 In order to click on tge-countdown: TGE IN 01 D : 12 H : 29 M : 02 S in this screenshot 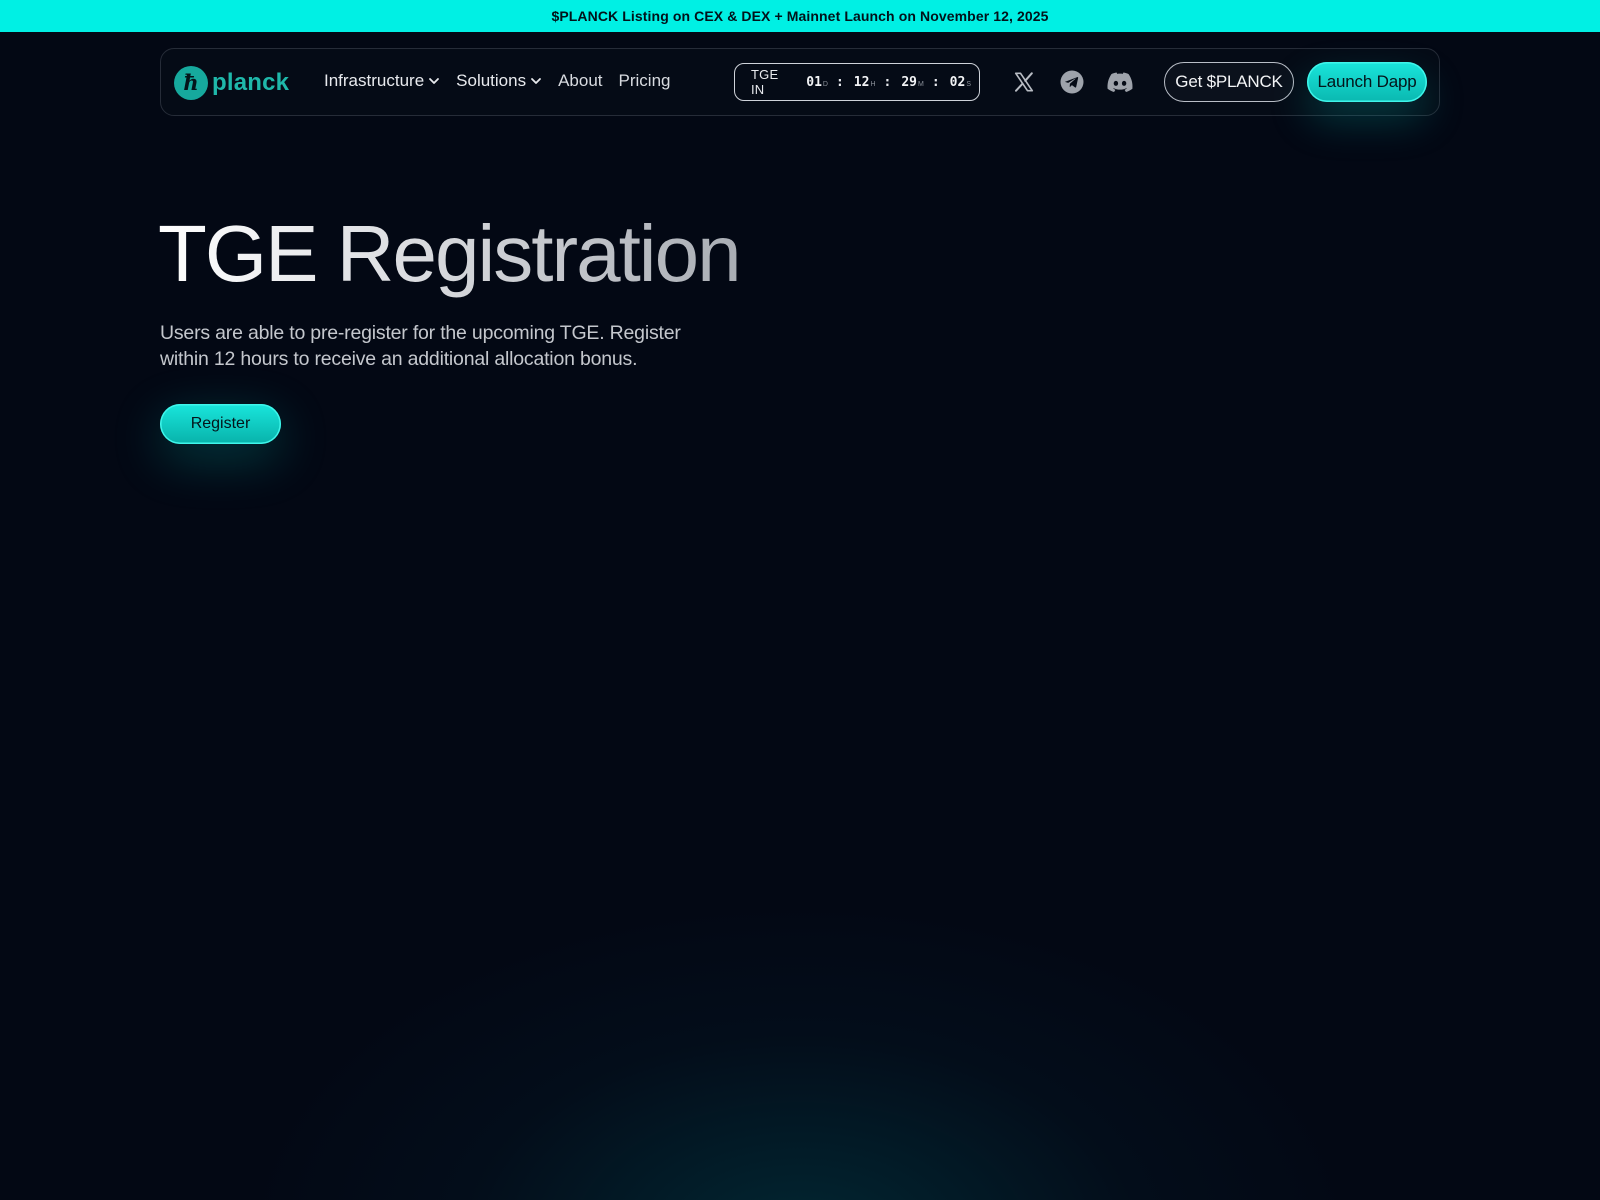, I will do `click(857, 82)`.